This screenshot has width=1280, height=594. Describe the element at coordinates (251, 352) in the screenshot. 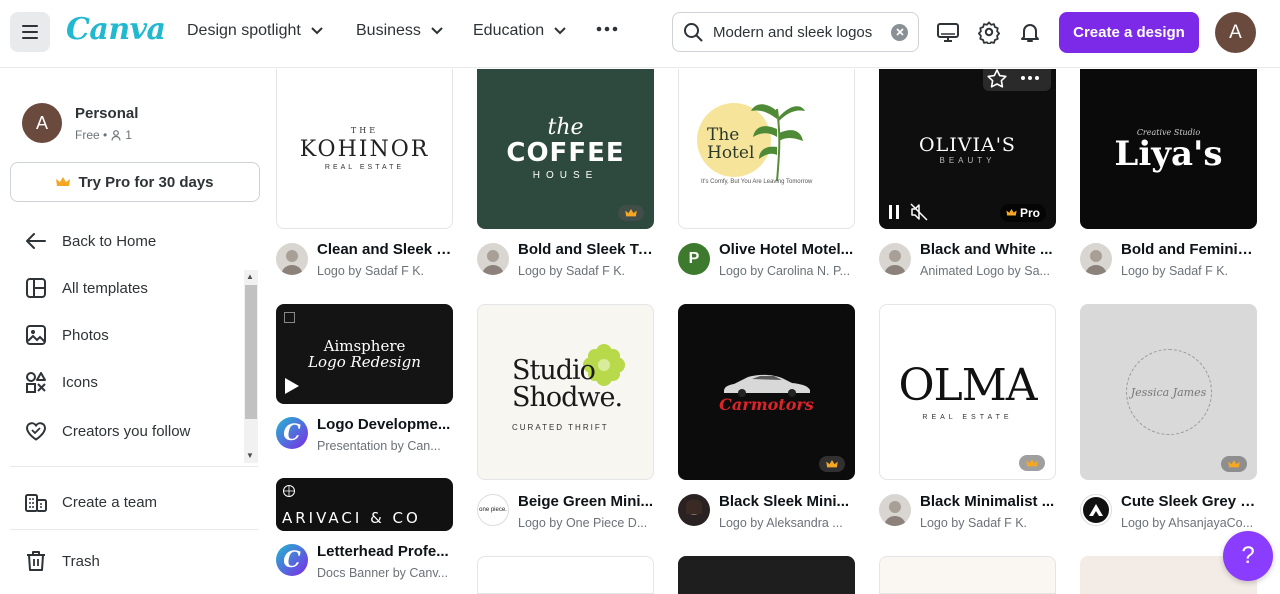

I see `sidebar-scrollbar-thumb` at that location.